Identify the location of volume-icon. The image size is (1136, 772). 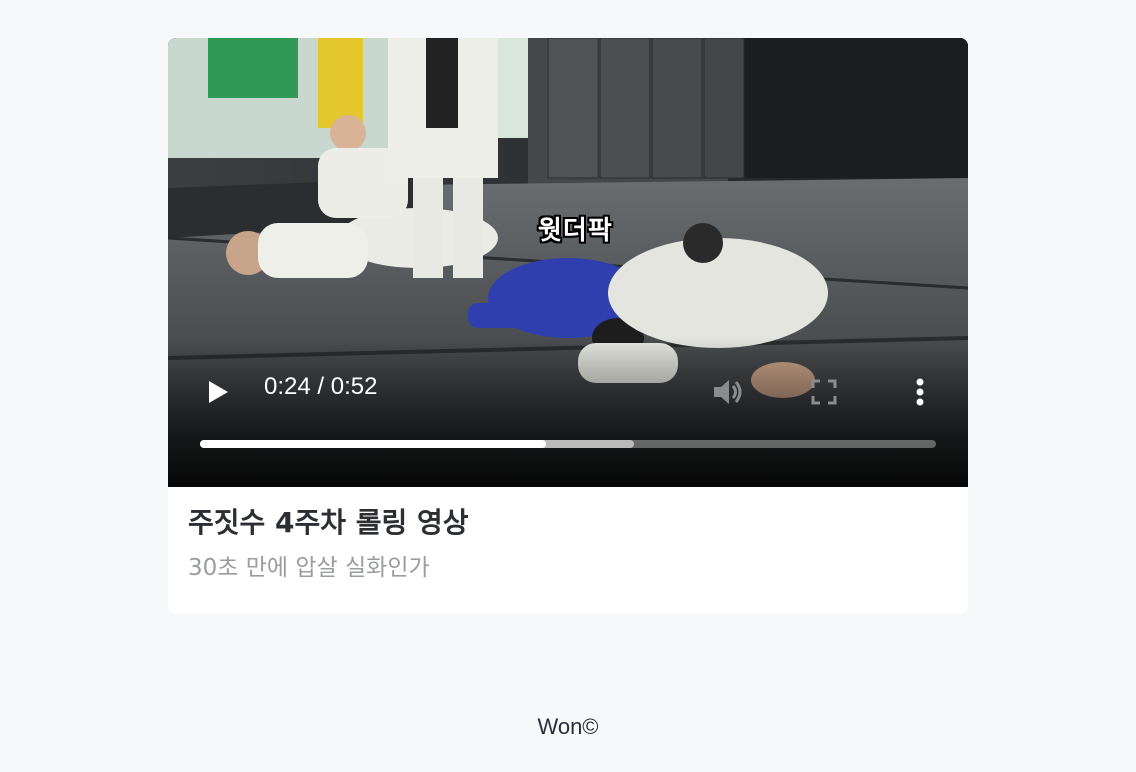
(728, 392).